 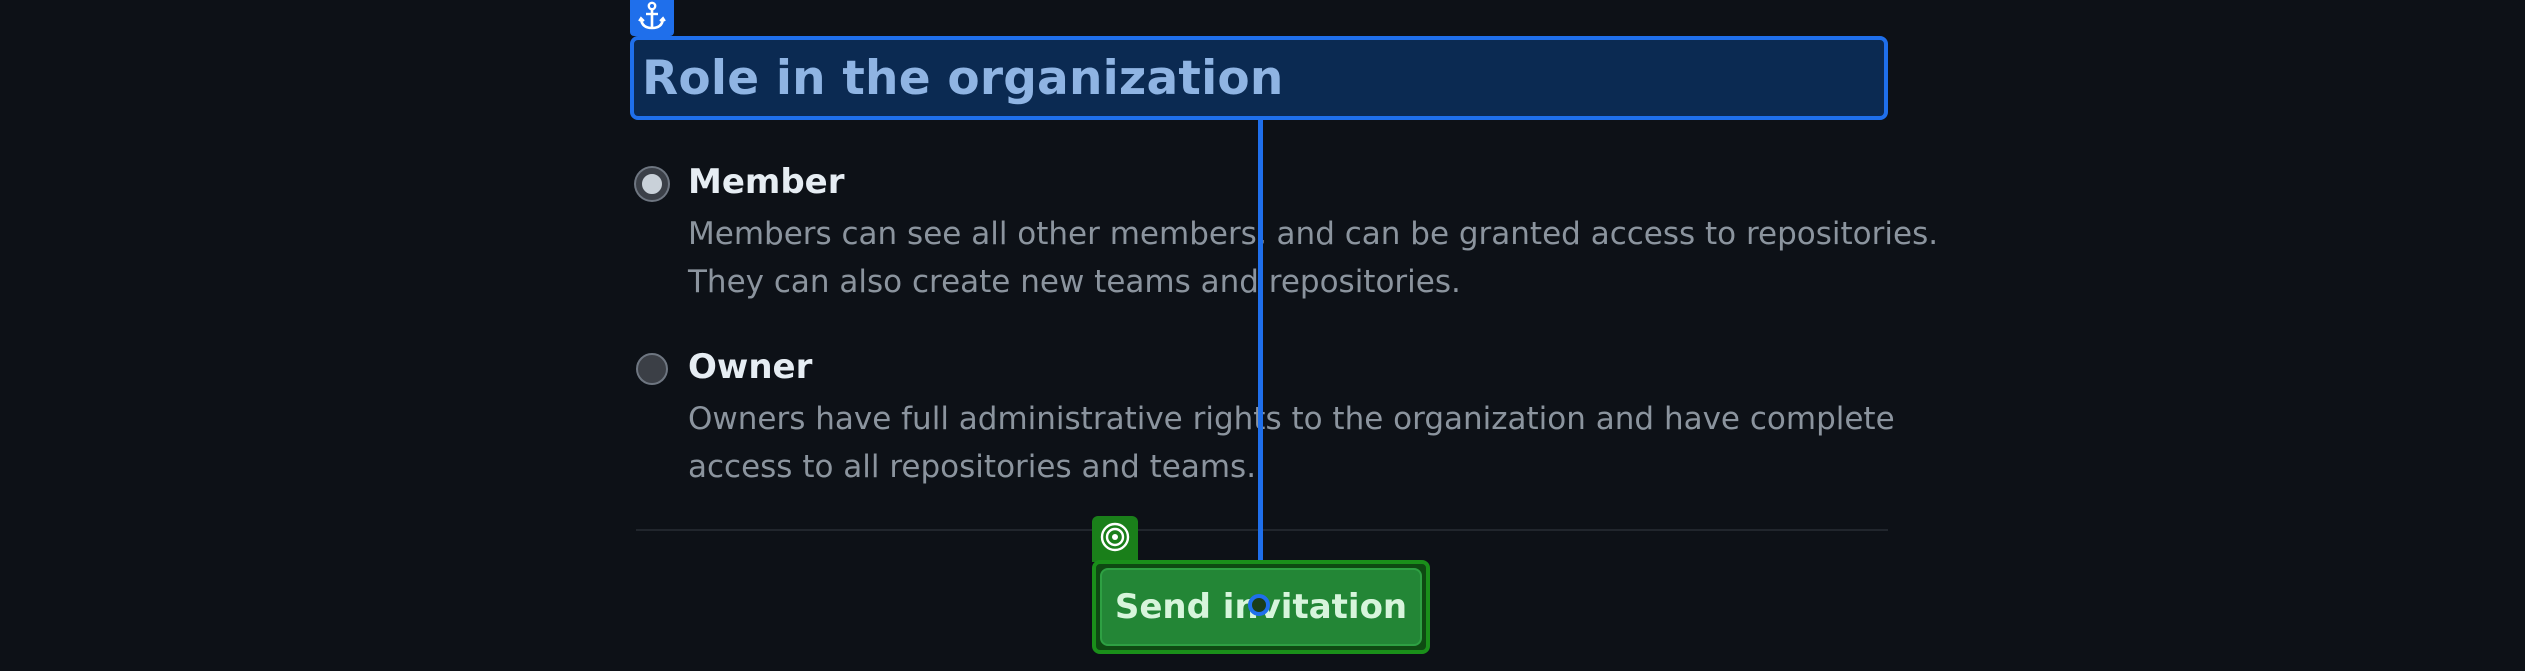 I want to click on target-marker, so click(x=1115, y=539).